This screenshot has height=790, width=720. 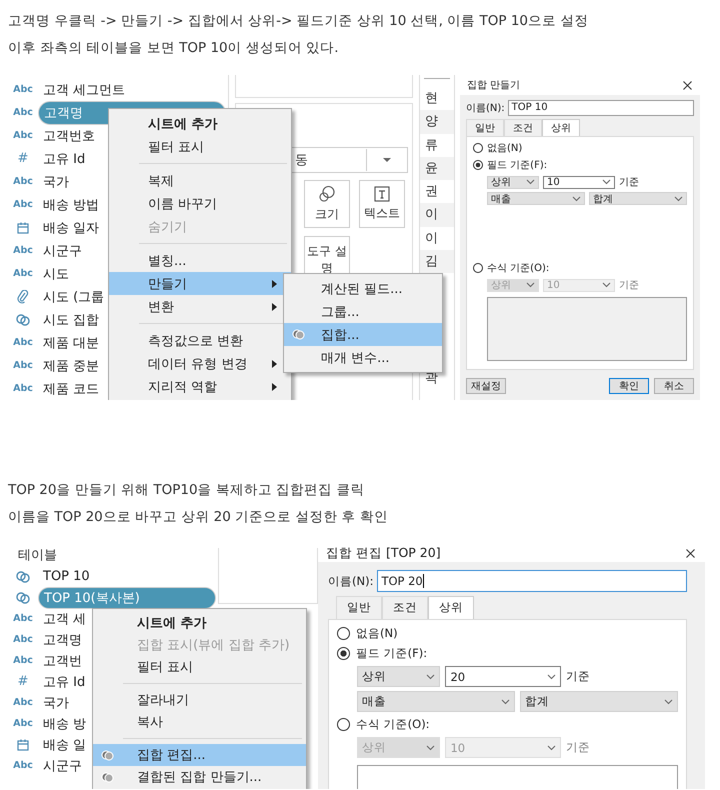 I want to click on field-item: 시도 (그룹, so click(x=74, y=297).